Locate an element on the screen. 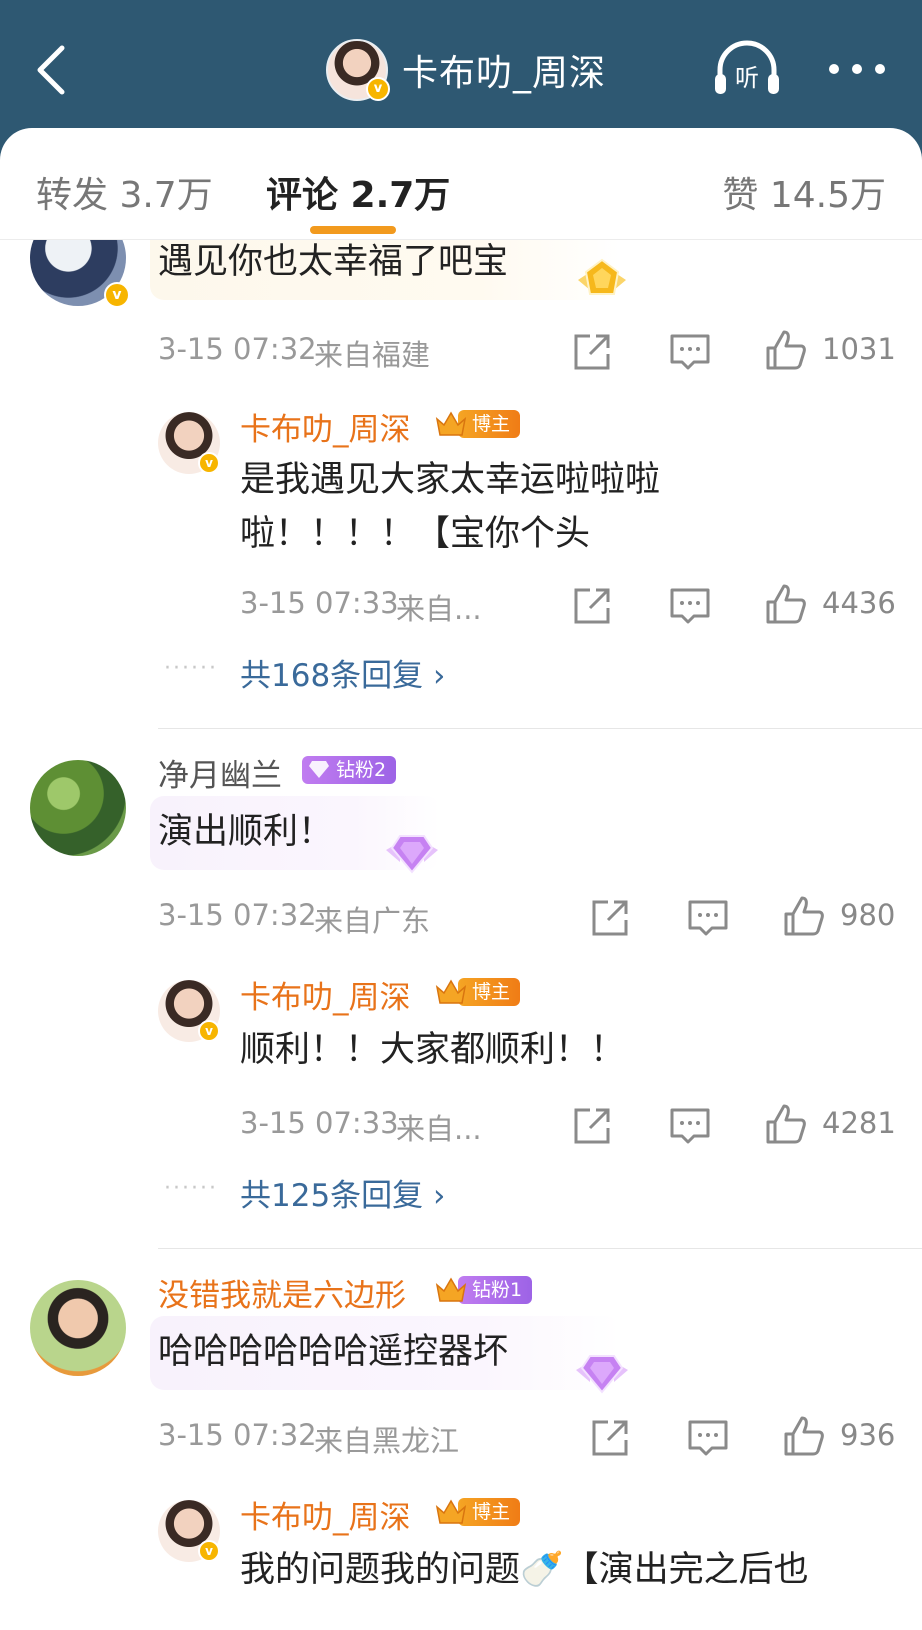 The image size is (922, 1630). comment-text: 哈哈哈哈哈哈遥控器坏 is located at coordinates (333, 1352).